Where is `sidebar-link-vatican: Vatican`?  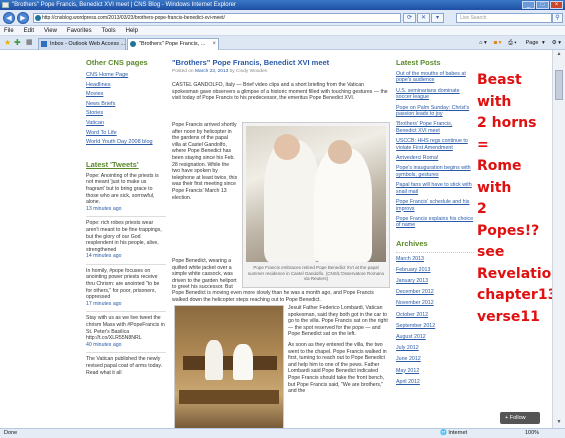
sidebar-link-vatican: Vatican is located at coordinates (126, 124).